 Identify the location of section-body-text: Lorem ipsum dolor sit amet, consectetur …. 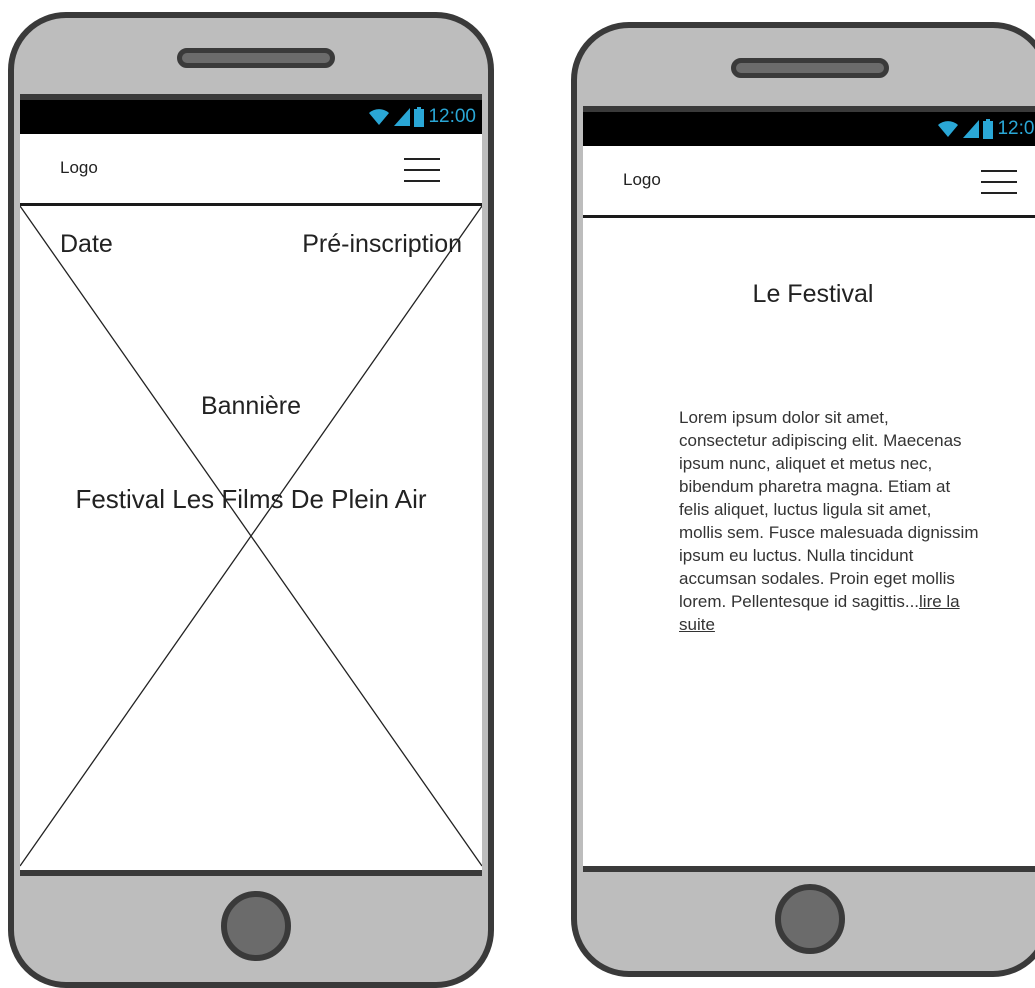
(829, 509).